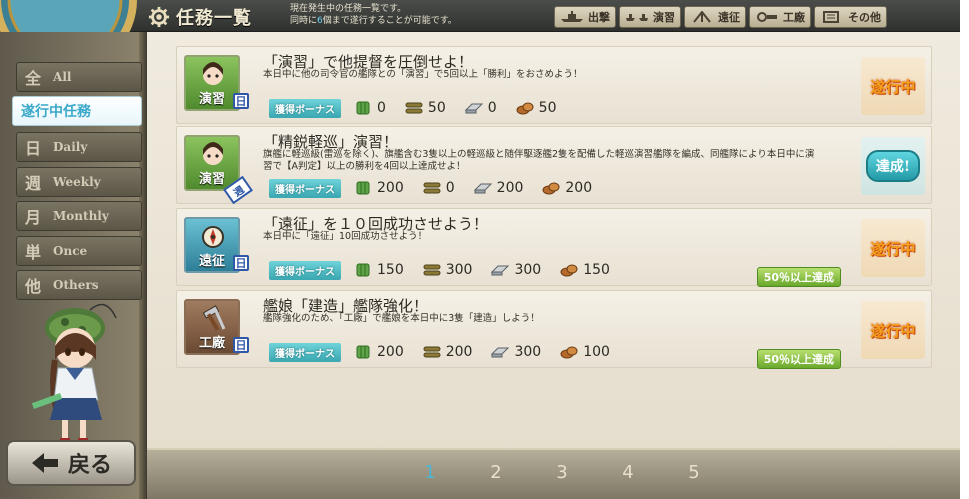 The image size is (969, 499). I want to click on gear-icon, so click(159, 17).